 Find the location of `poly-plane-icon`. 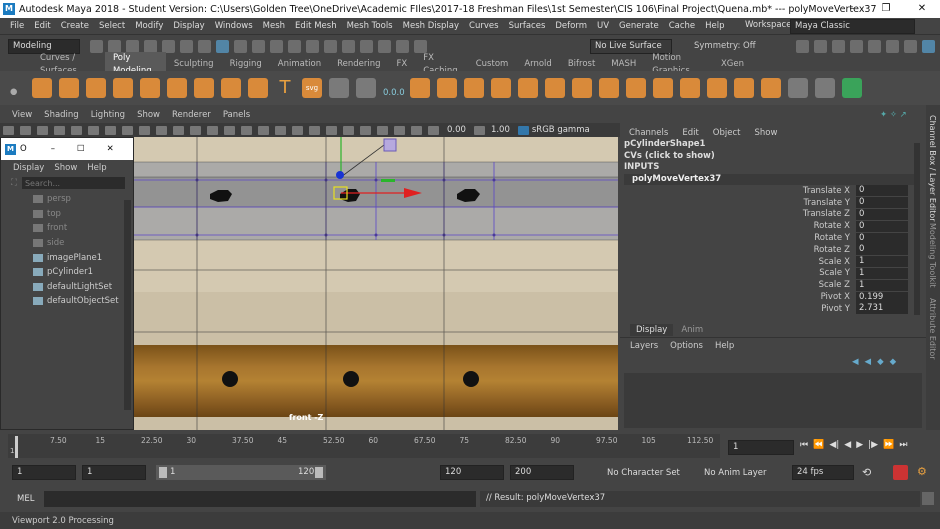

poly-plane-icon is located at coordinates (150, 88).